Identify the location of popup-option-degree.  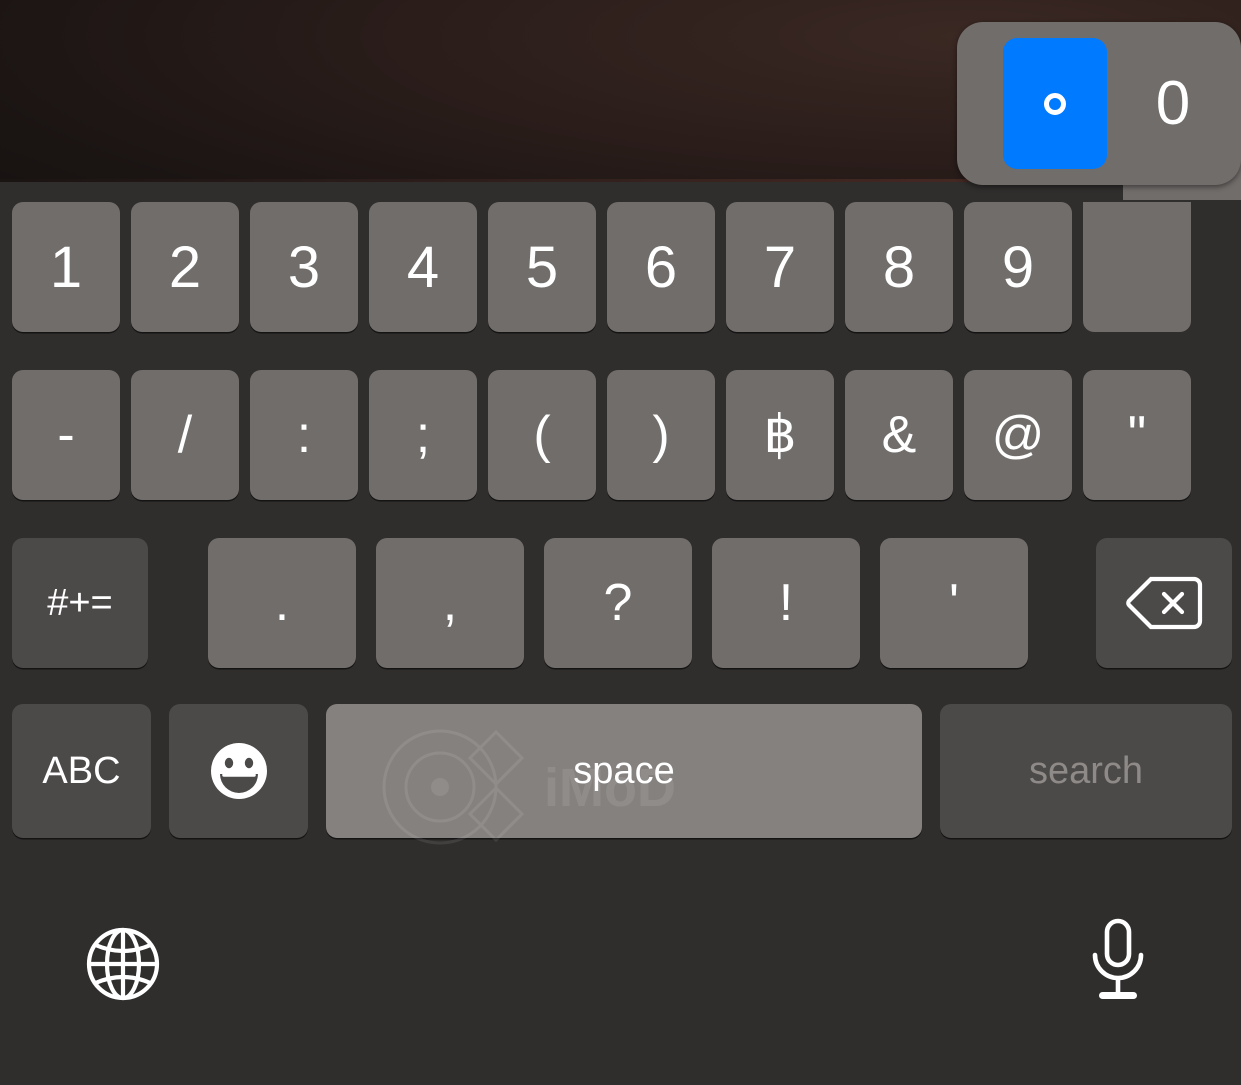
(1055, 103).